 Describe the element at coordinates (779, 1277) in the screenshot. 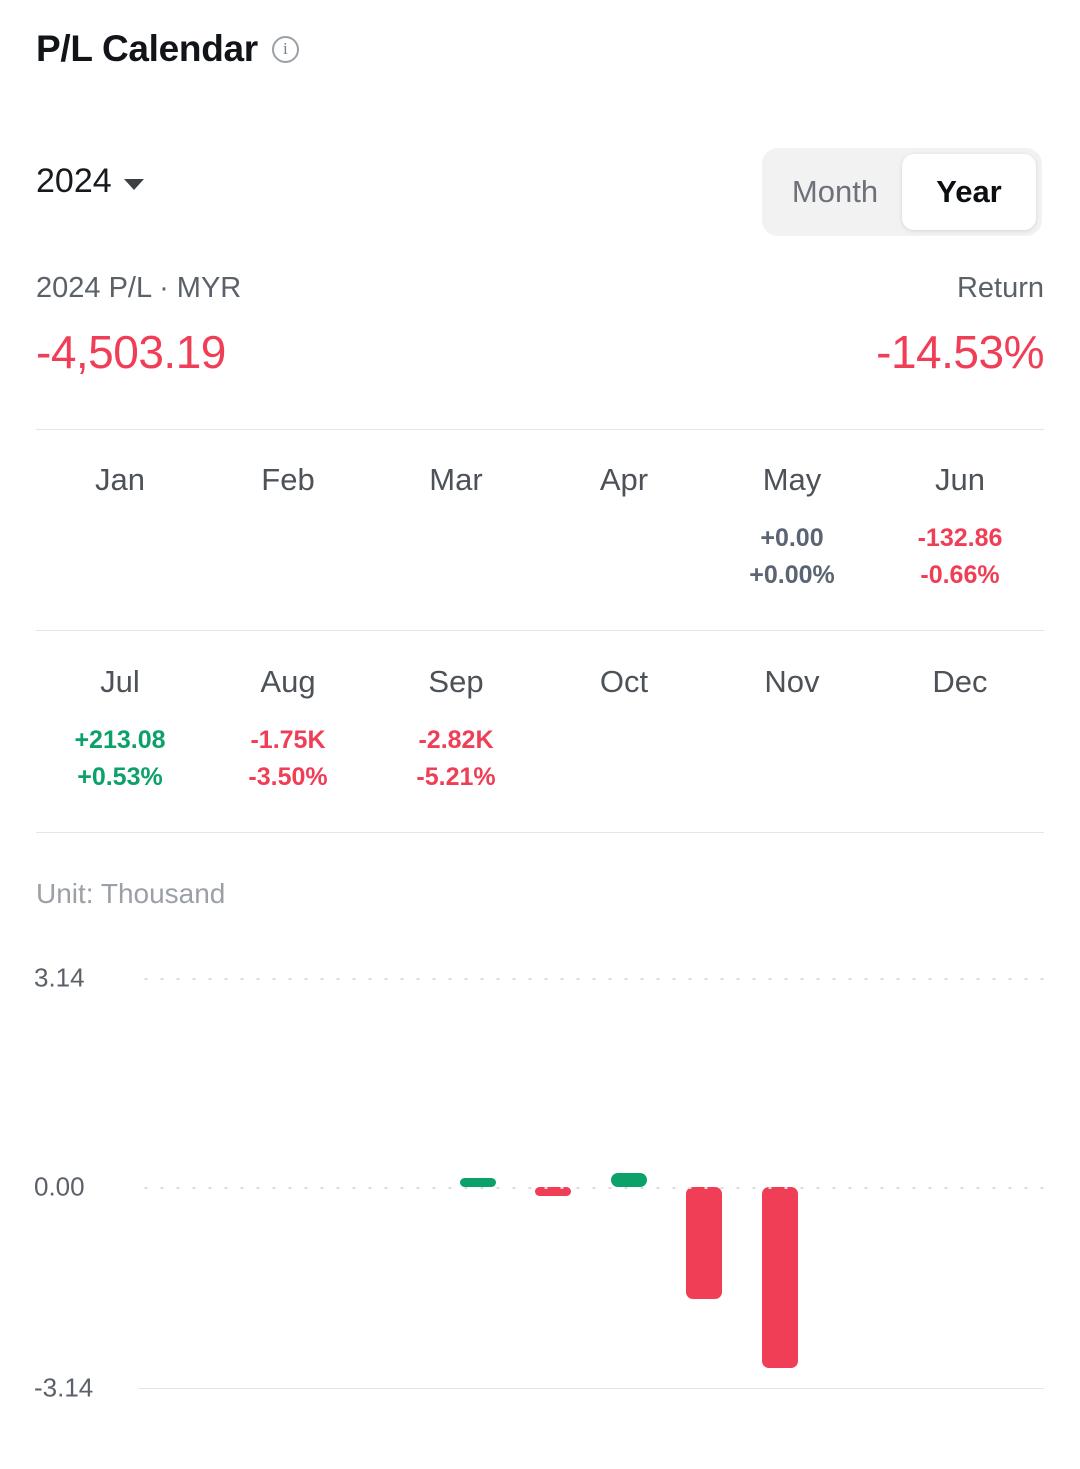

I see `chart-bar-sep` at that location.